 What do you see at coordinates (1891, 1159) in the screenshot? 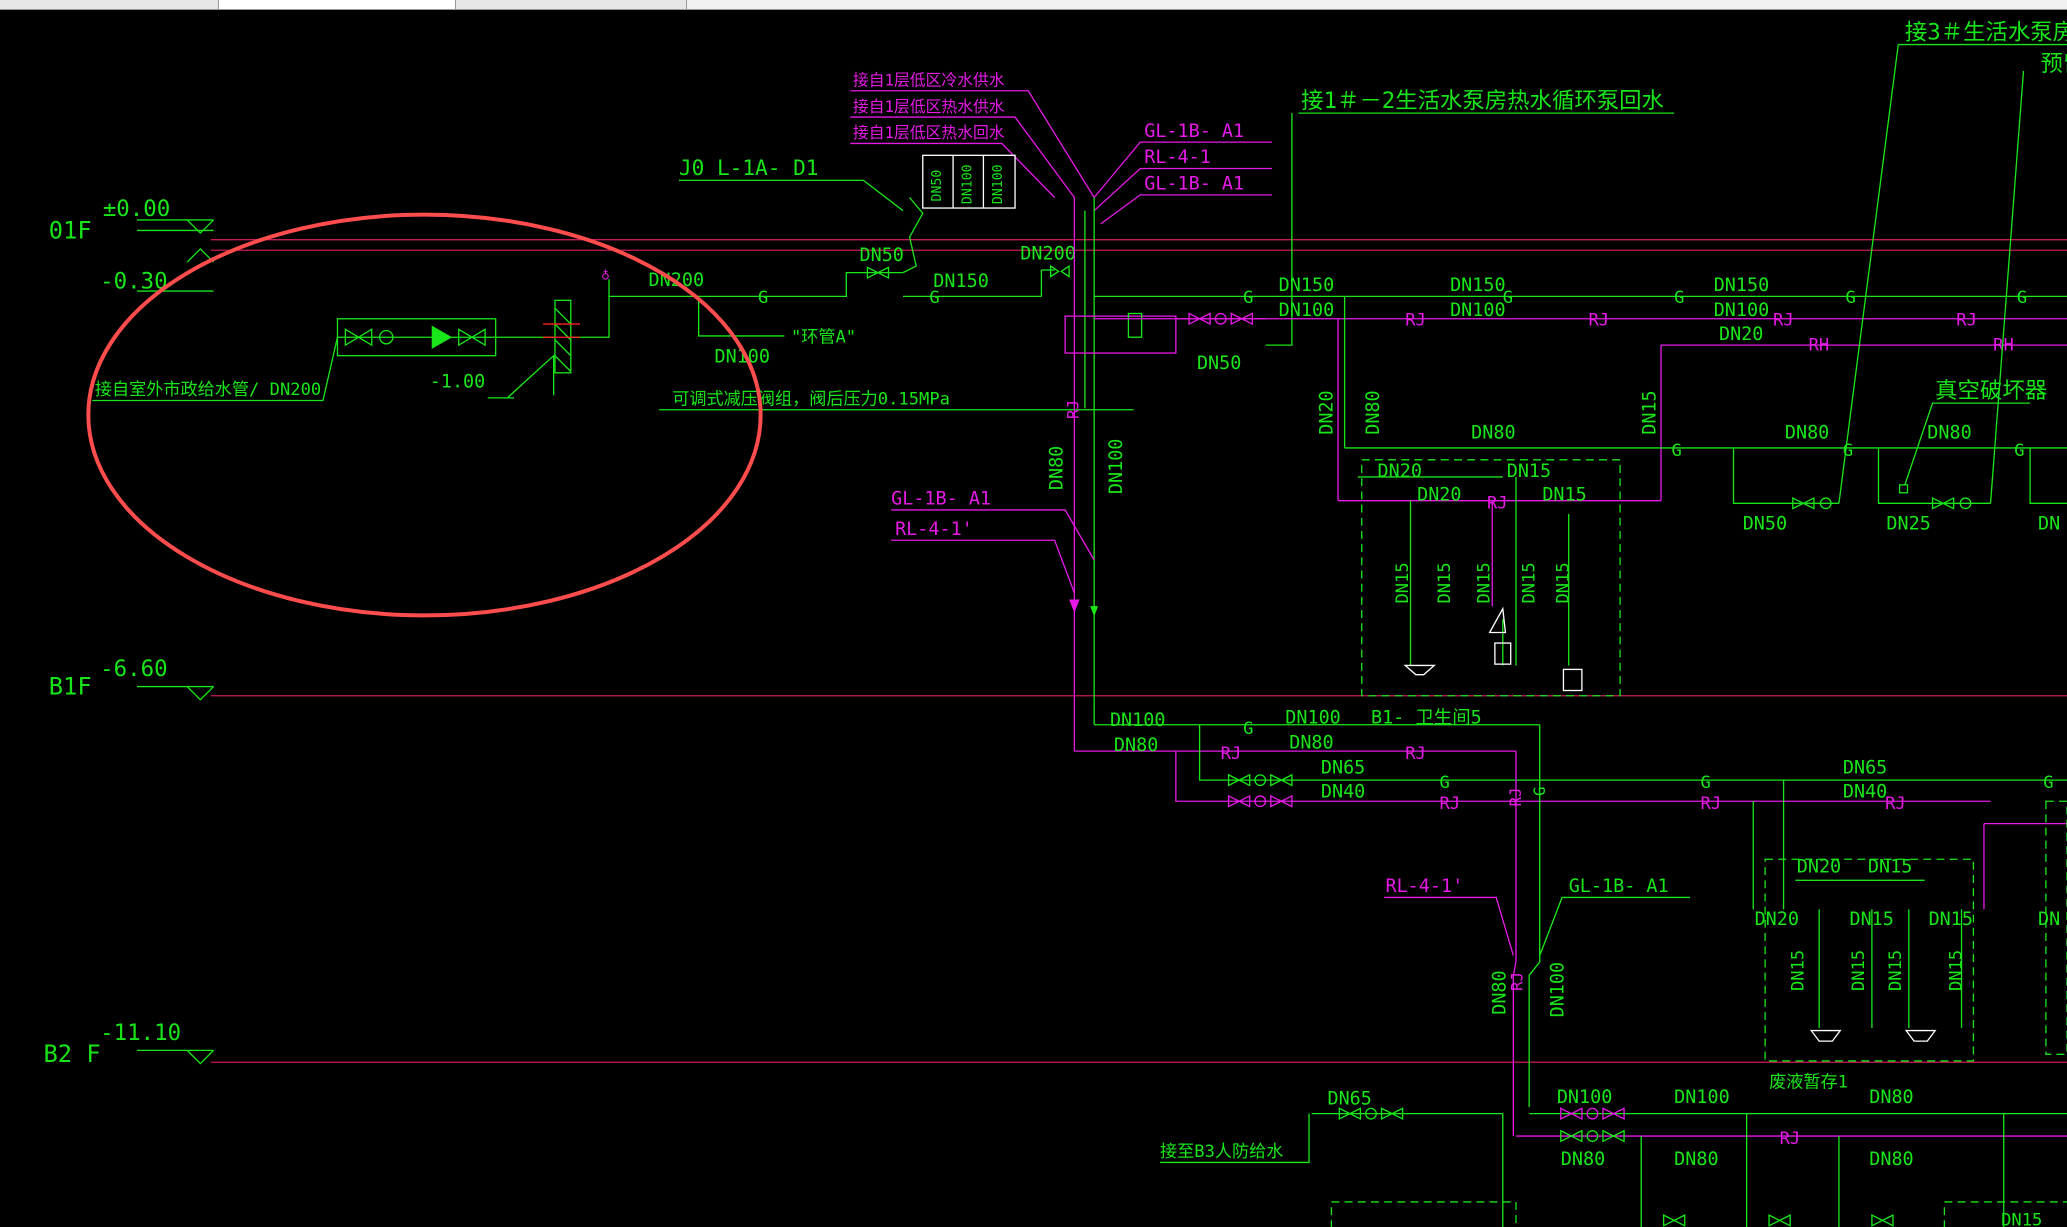
I see `dn80-label-i: DN80` at bounding box center [1891, 1159].